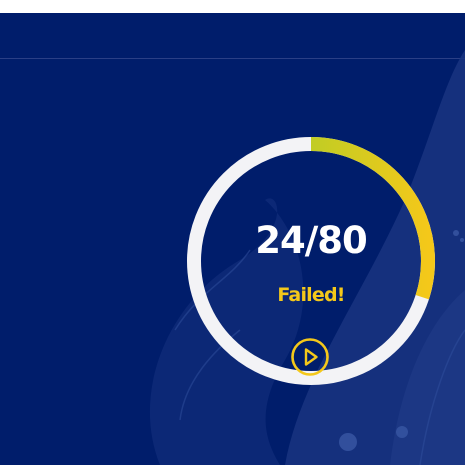 The width and height of the screenshot is (465, 465). I want to click on score-text: 24/80, so click(311, 240).